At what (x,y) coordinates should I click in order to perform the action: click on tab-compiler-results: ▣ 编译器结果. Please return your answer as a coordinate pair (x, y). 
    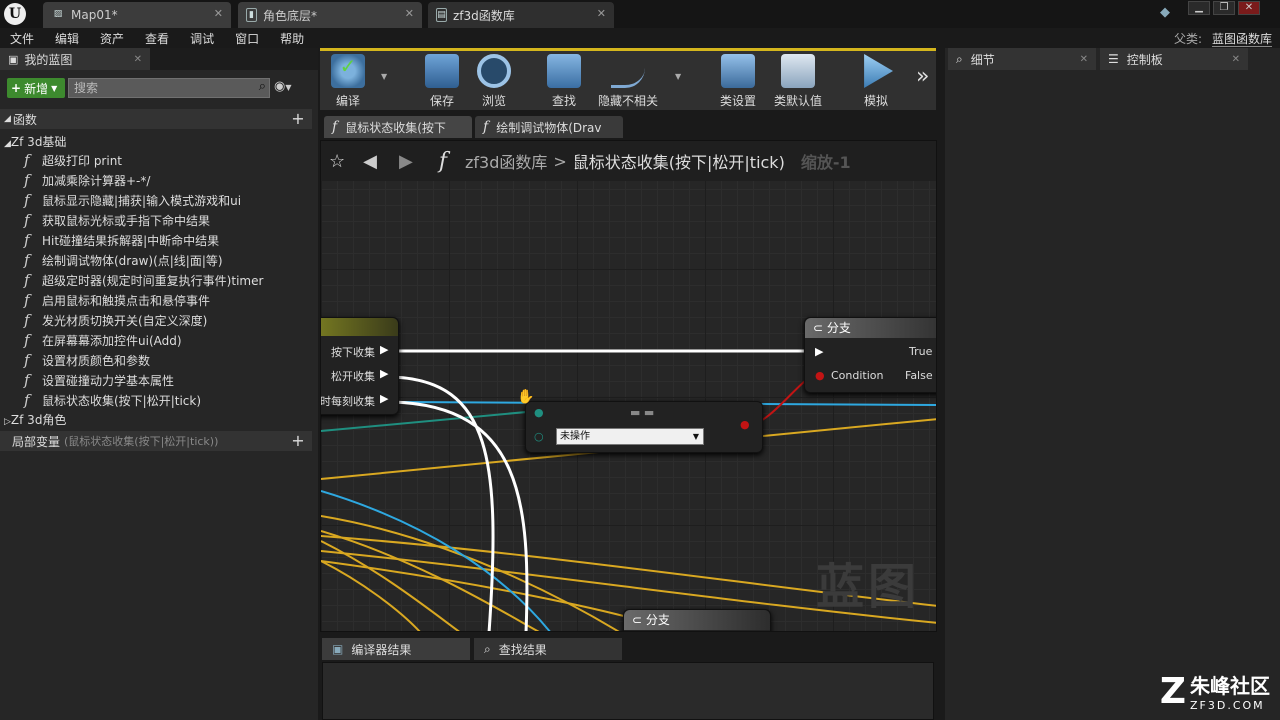
    Looking at the image, I should click on (396, 649).